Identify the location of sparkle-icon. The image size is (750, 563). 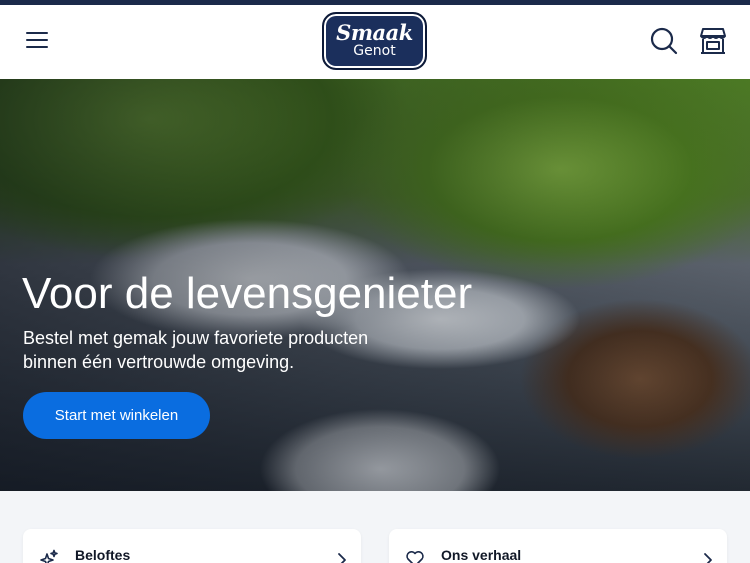
(49, 556).